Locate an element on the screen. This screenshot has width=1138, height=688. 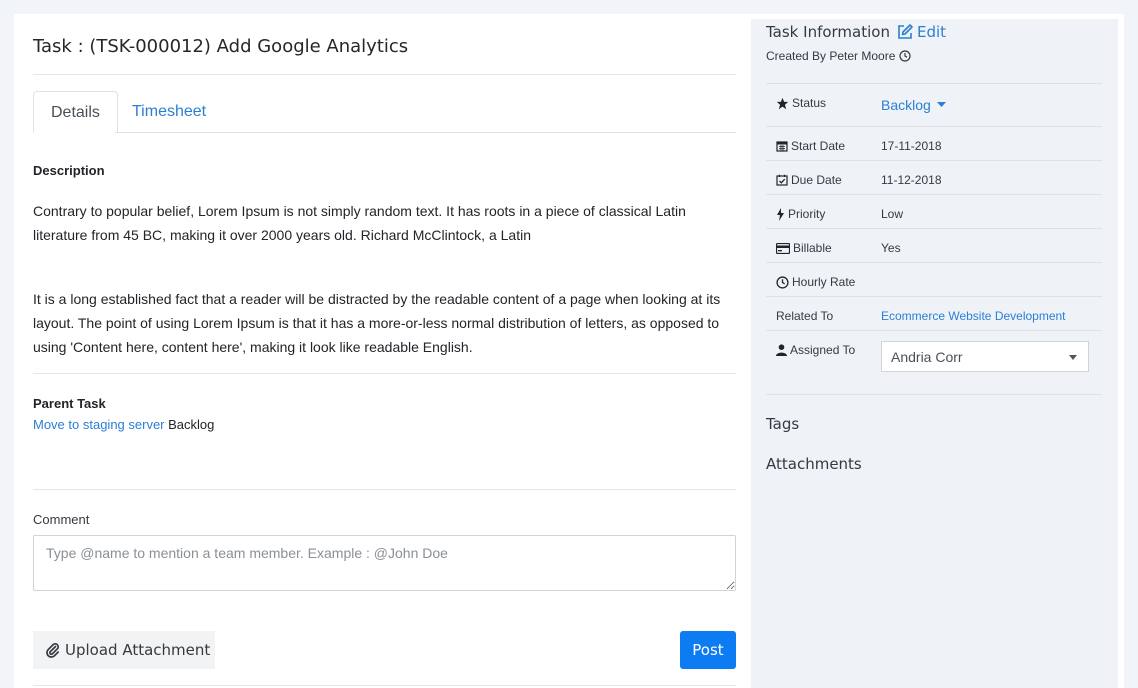
upload-attachment-button: Upload Attachment is located at coordinates (124, 650).